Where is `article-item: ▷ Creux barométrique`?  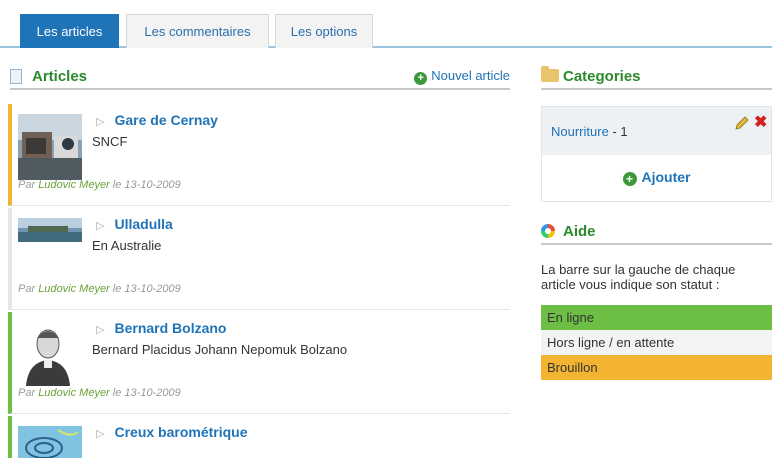 article-item: ▷ Creux barométrique is located at coordinates (259, 437).